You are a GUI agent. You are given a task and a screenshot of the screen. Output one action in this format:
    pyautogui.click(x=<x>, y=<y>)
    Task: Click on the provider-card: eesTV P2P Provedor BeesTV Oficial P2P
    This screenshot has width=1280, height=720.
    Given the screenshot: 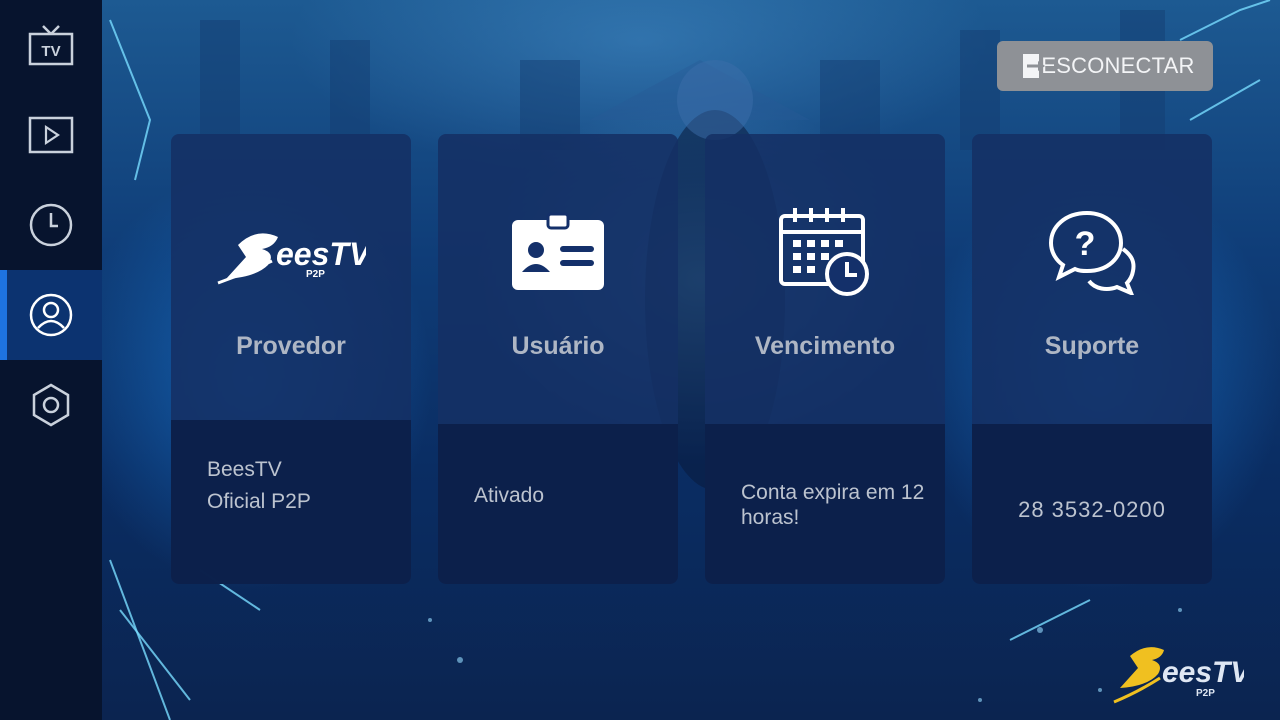 What is the action you would take?
    pyautogui.click(x=291, y=359)
    